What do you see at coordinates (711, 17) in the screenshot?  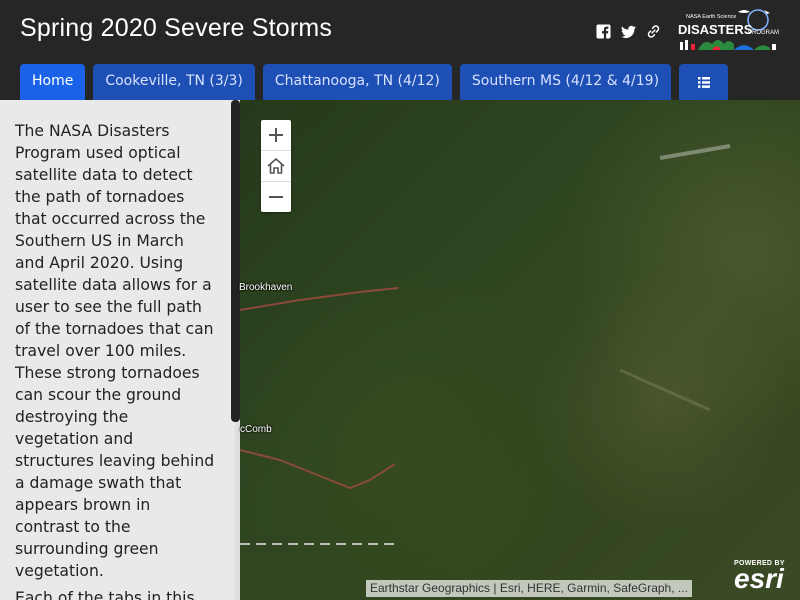 I see `logo-line1: NASA Earth Science` at bounding box center [711, 17].